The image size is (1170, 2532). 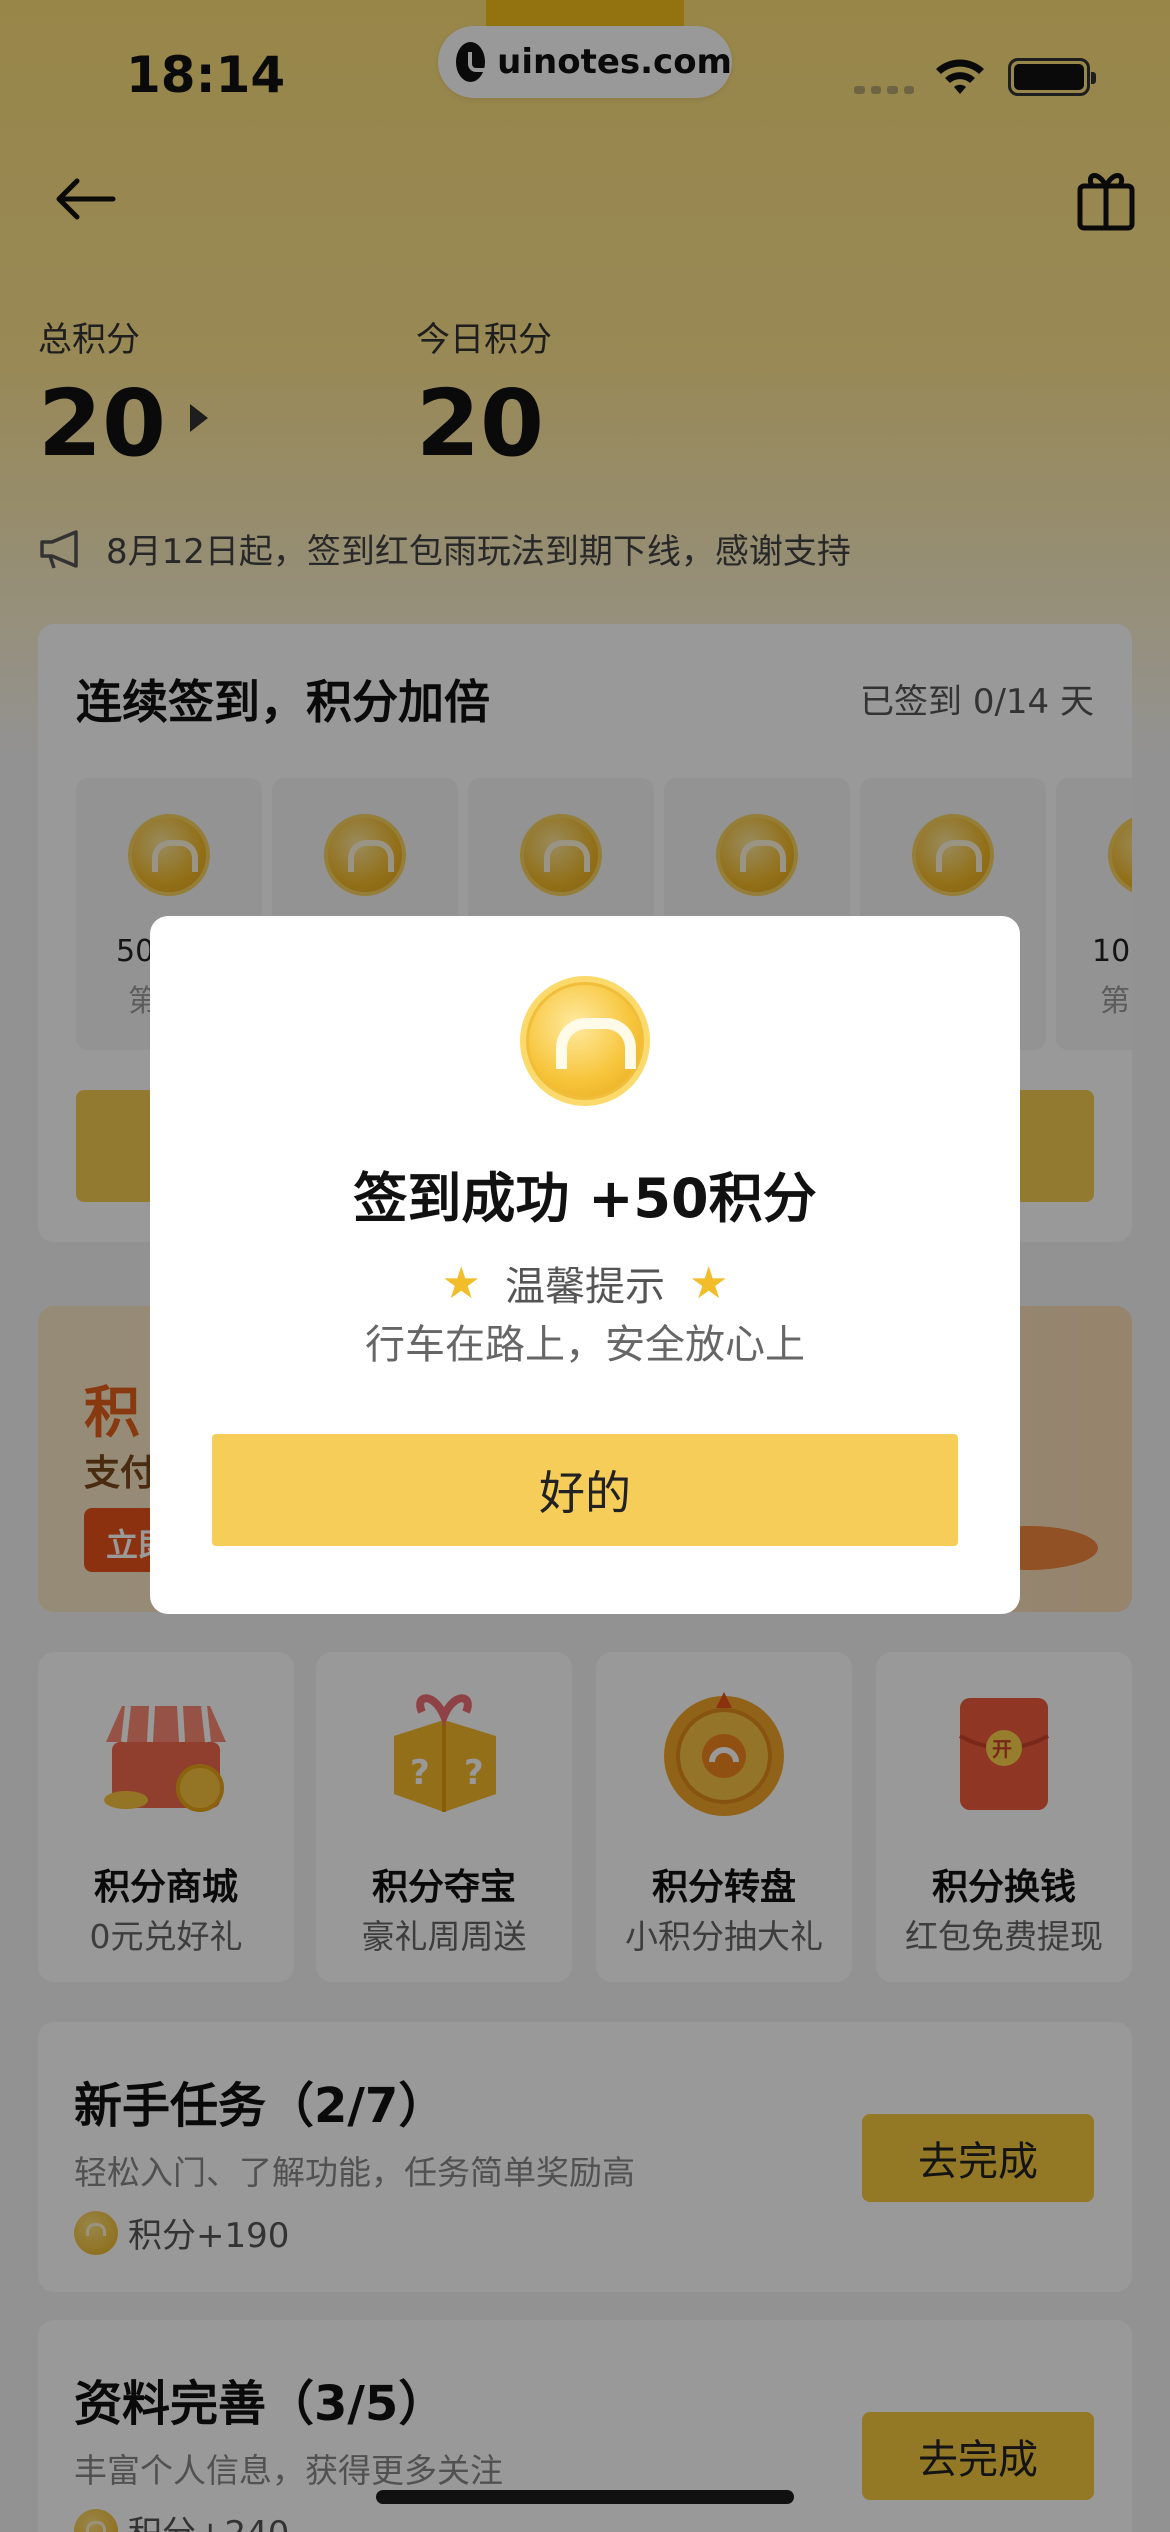 What do you see at coordinates (585, 2497) in the screenshot?
I see `home-indicator` at bounding box center [585, 2497].